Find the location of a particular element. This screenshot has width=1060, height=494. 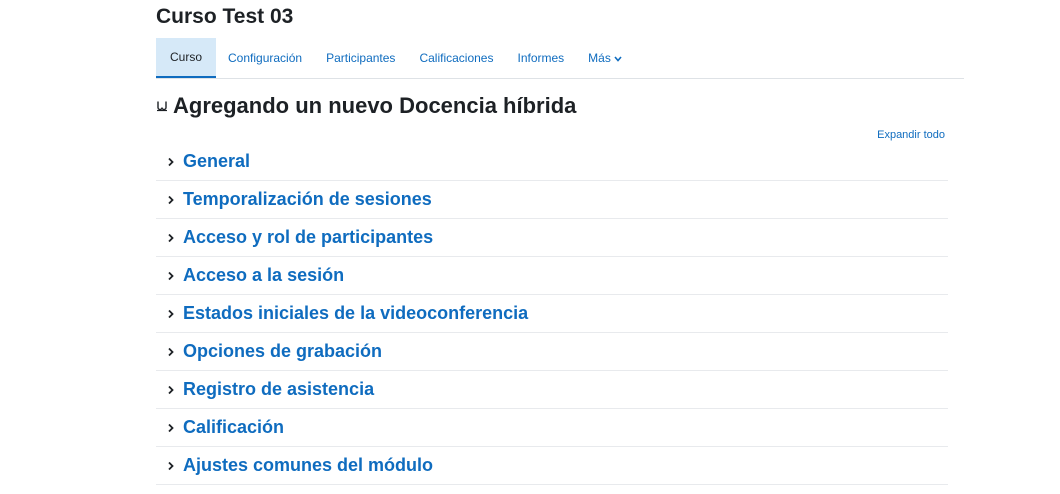

chevron-down-icon is located at coordinates (618, 59).